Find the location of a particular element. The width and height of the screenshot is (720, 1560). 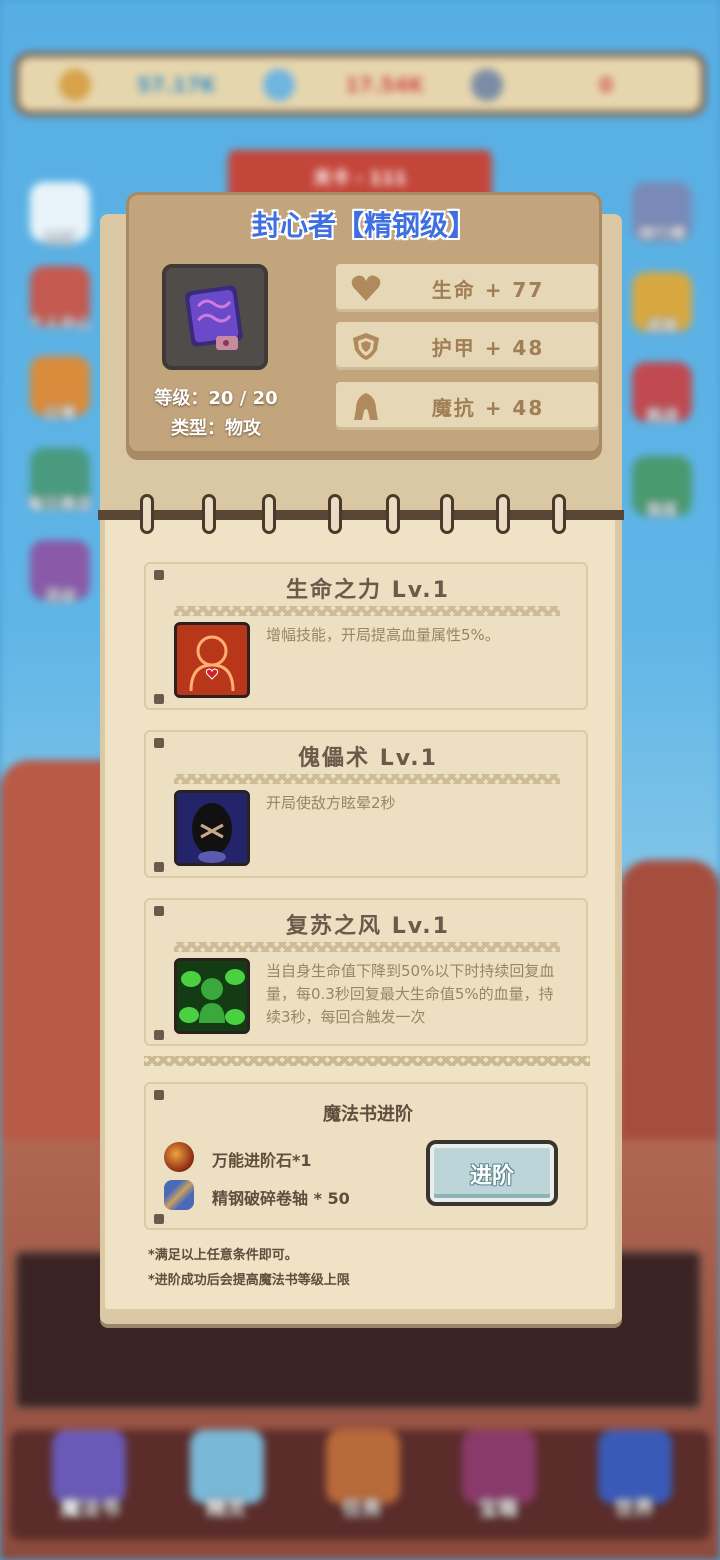

requirement-item: 精钢破碎卷轴 * 50 is located at coordinates (294, 1196).